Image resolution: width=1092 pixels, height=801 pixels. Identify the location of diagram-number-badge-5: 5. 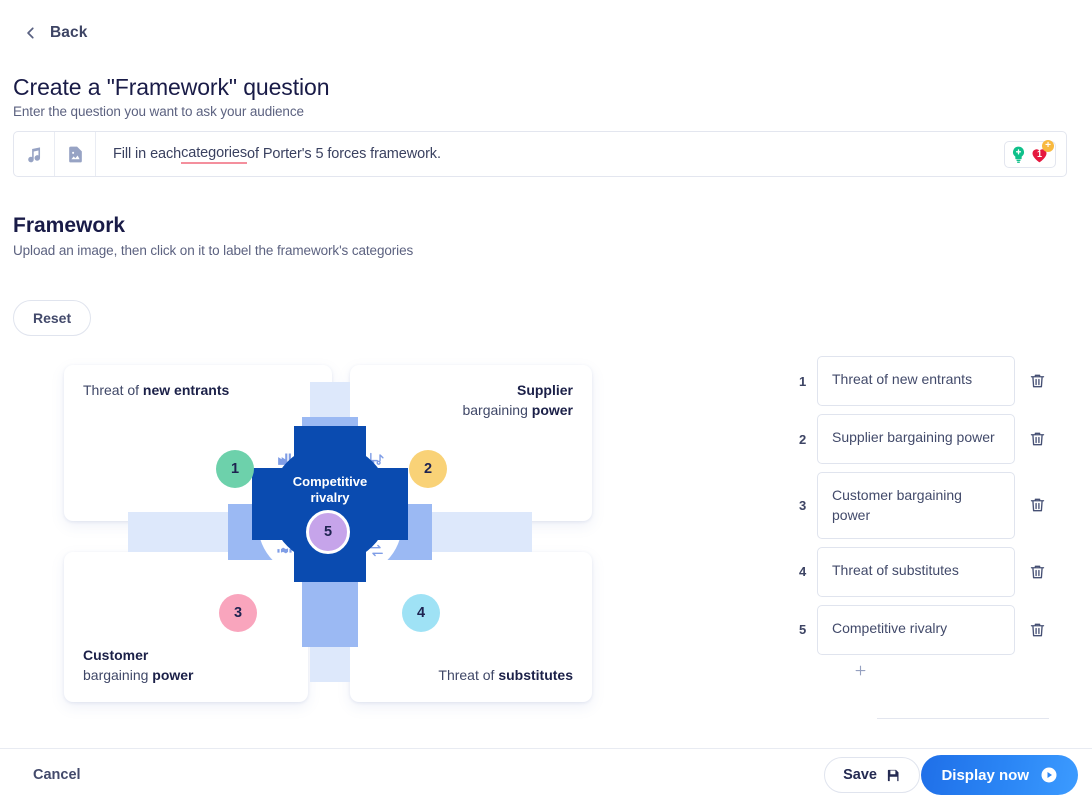
(328, 532).